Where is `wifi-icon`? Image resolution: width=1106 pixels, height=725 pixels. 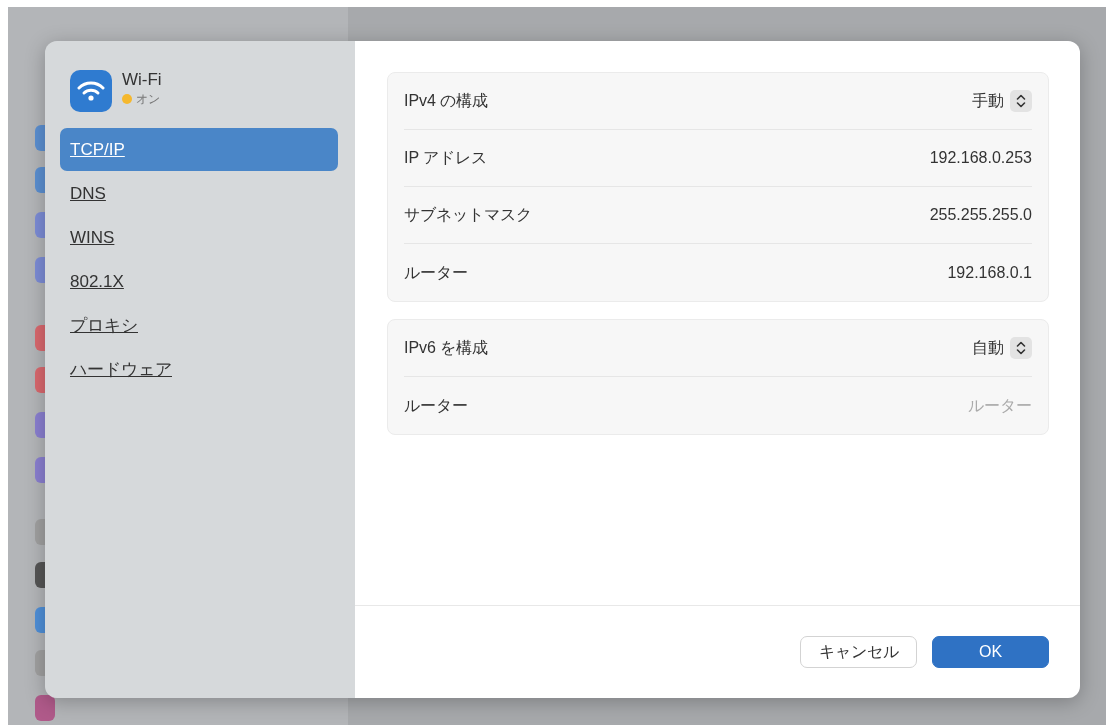 wifi-icon is located at coordinates (91, 91).